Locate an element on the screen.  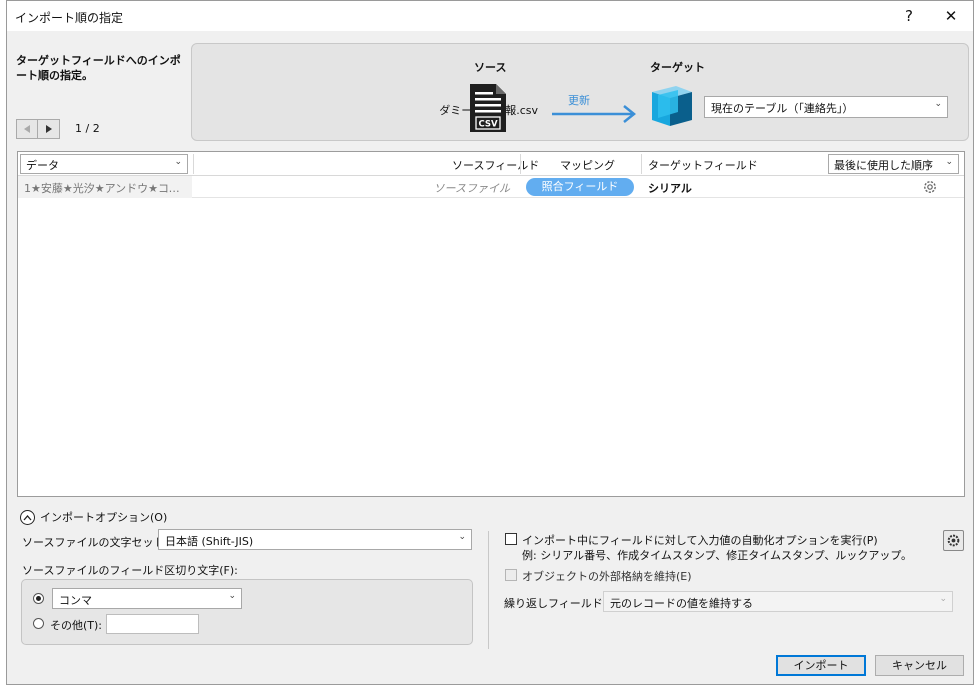
help-button: ? is located at coordinates (909, 16).